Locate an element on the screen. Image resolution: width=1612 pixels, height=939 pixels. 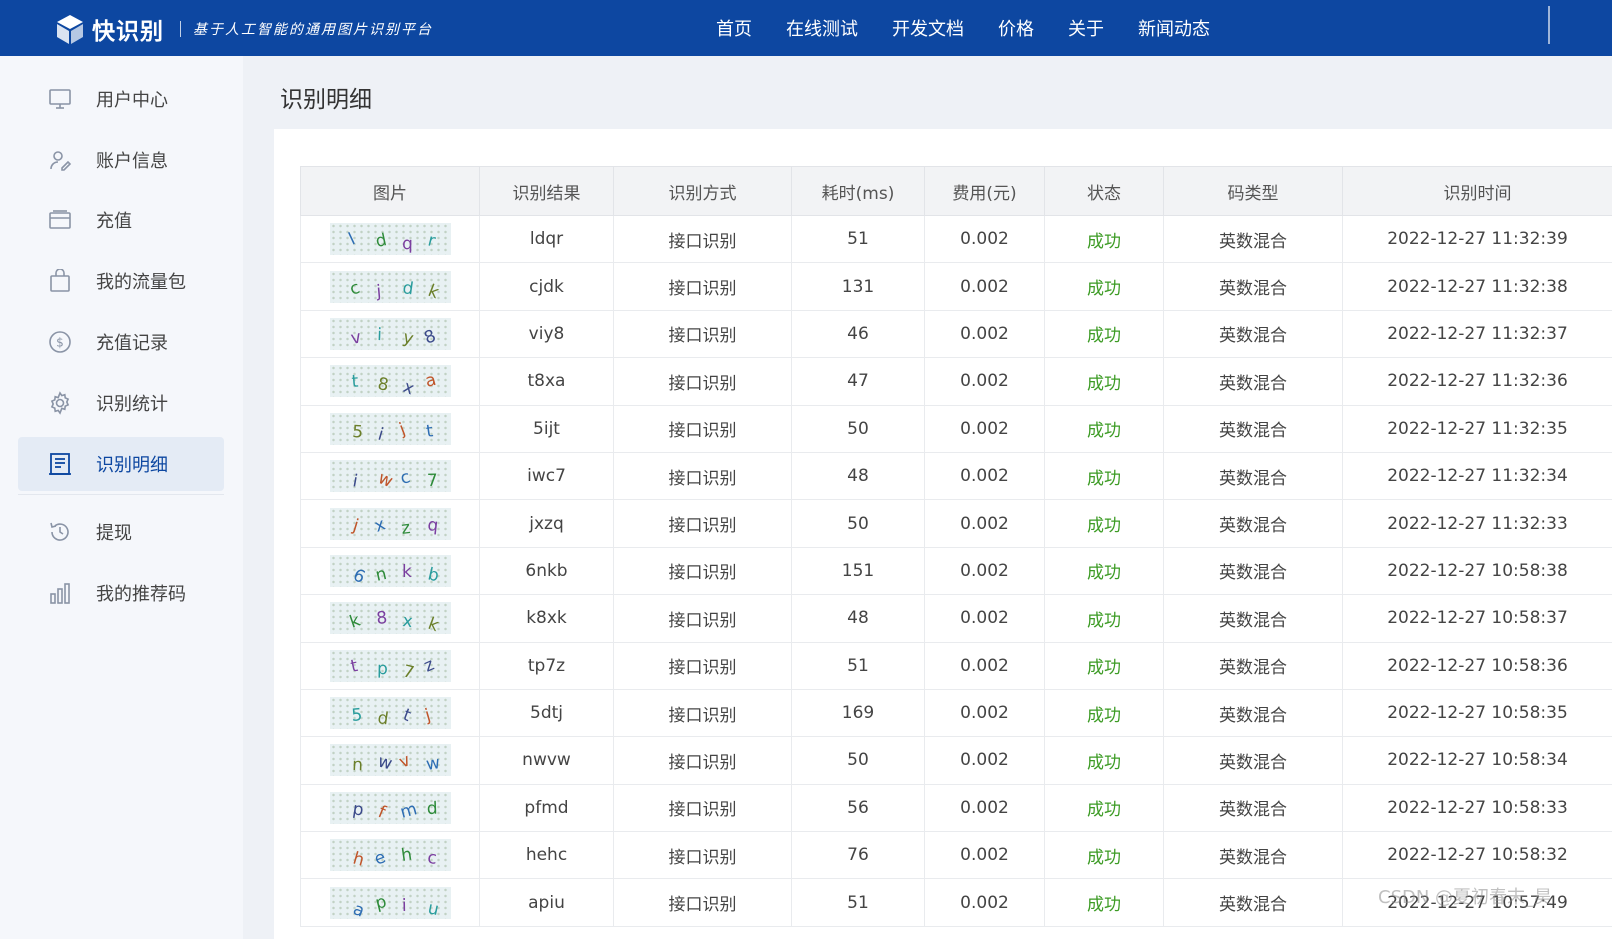
nav-news: 新闻动态 is located at coordinates (1174, 28).